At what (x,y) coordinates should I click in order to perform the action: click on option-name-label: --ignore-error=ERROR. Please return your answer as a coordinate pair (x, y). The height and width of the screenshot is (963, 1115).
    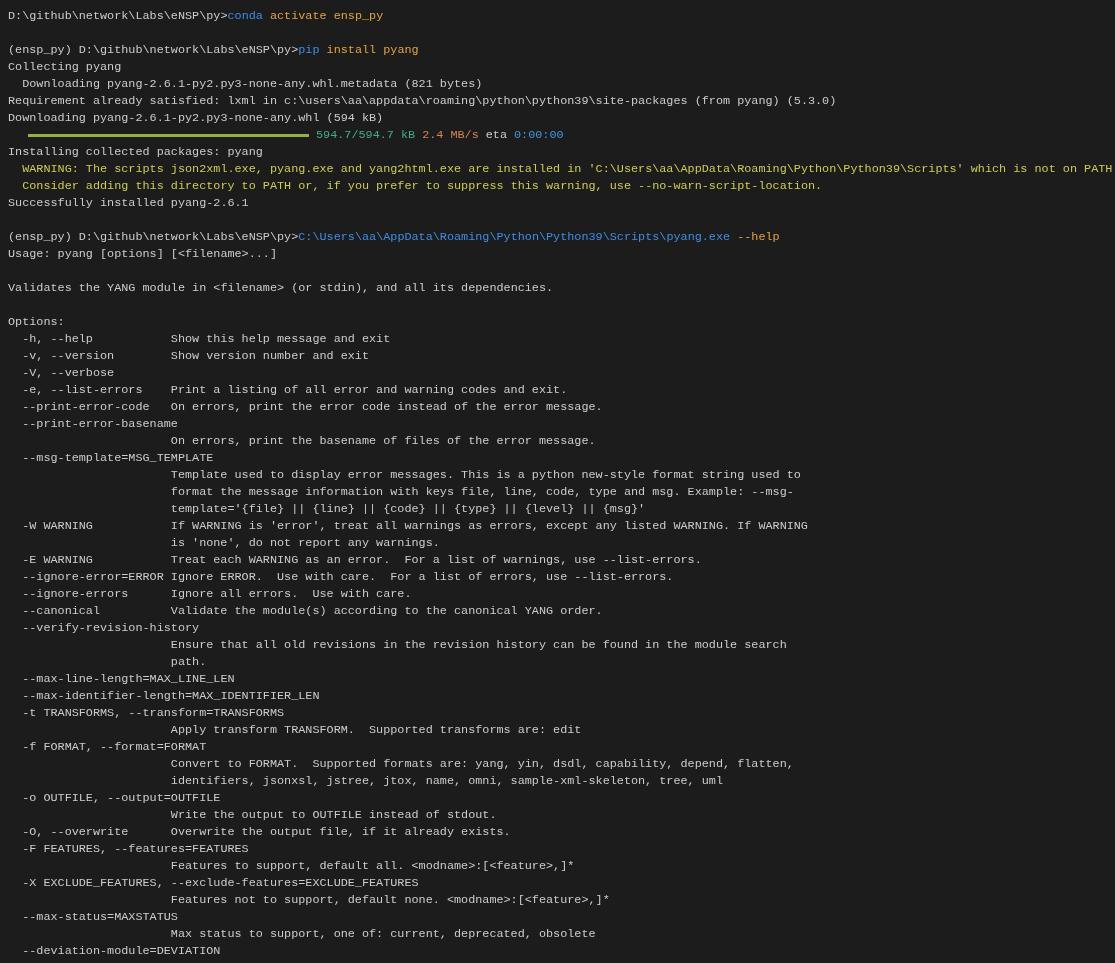
    Looking at the image, I should click on (93, 577).